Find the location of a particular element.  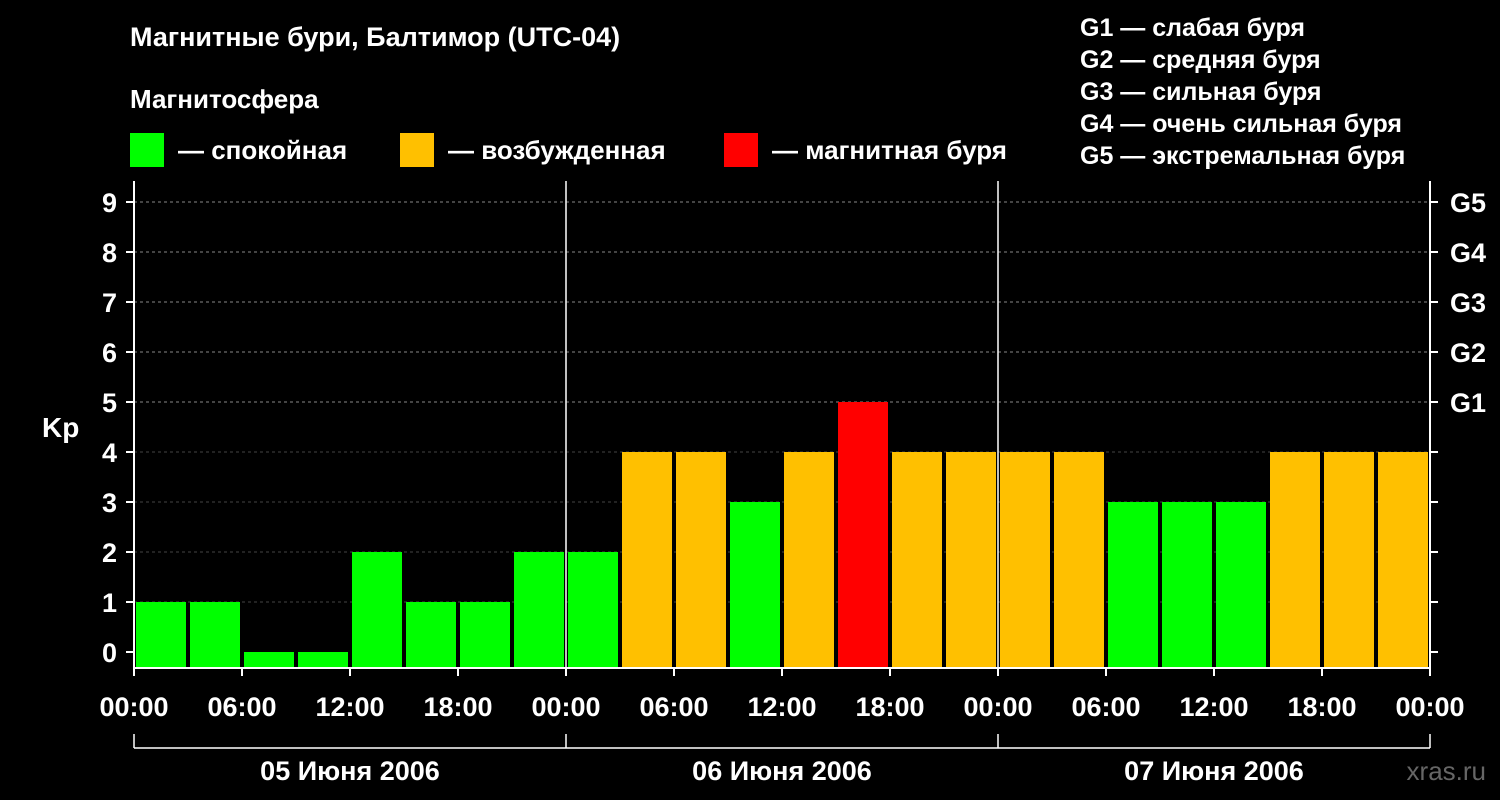

x-tick-label-1: 06:00 is located at coordinates (241, 707).